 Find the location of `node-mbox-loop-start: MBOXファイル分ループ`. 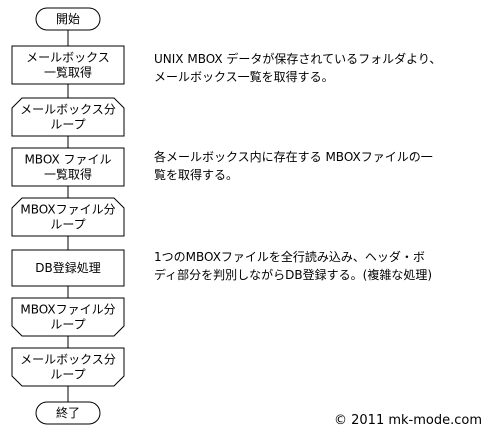

node-mbox-loop-start: MBOXファイル分ループ is located at coordinates (68, 217).